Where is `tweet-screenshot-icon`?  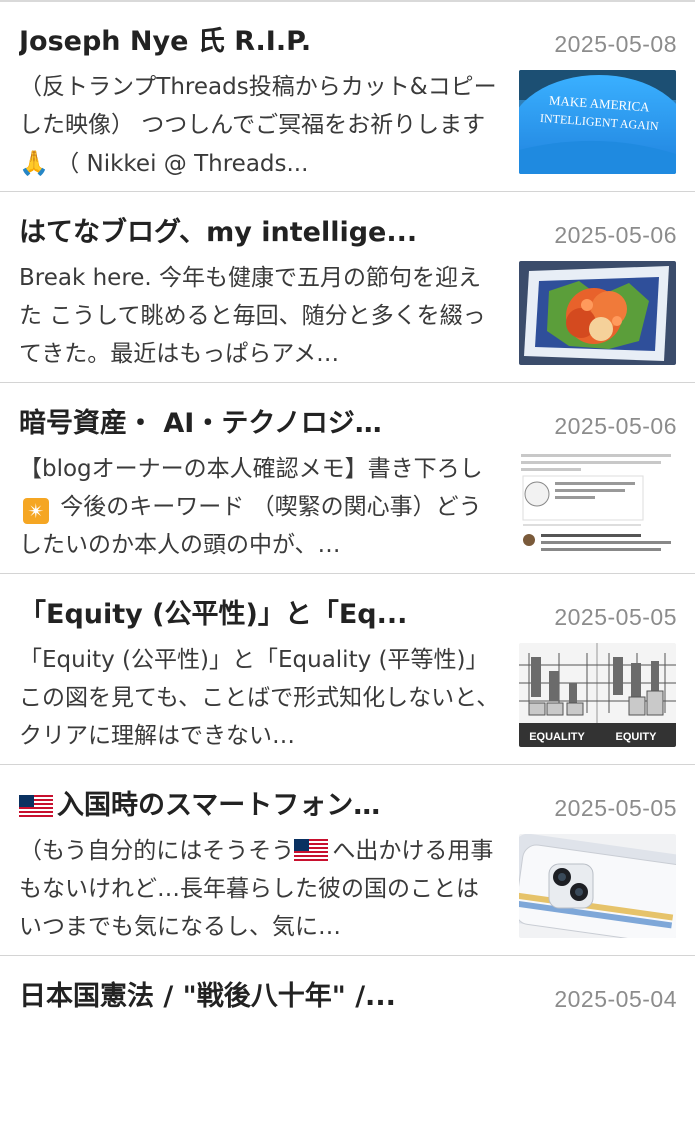 tweet-screenshot-icon is located at coordinates (597, 504).